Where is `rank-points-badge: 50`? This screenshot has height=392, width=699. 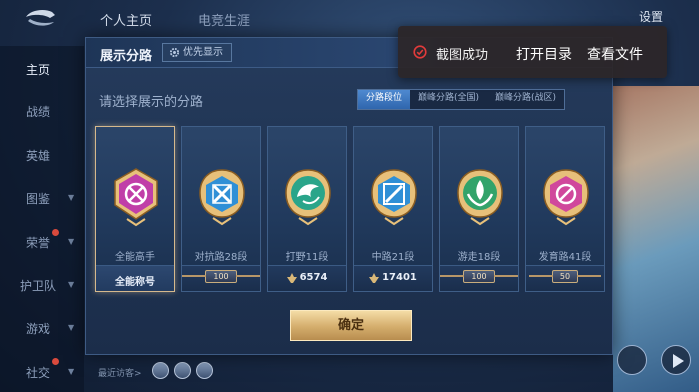 rank-points-badge: 50 is located at coordinates (565, 276).